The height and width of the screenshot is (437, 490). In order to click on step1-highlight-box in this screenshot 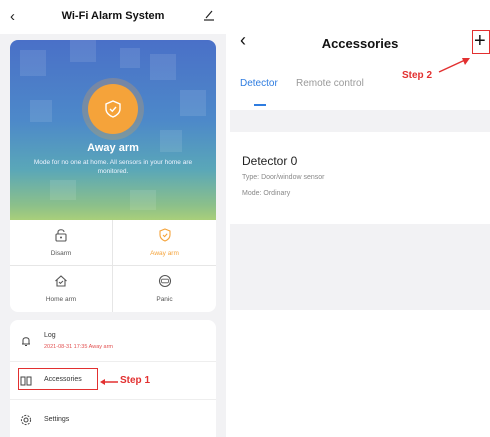, I will do `click(58, 379)`.